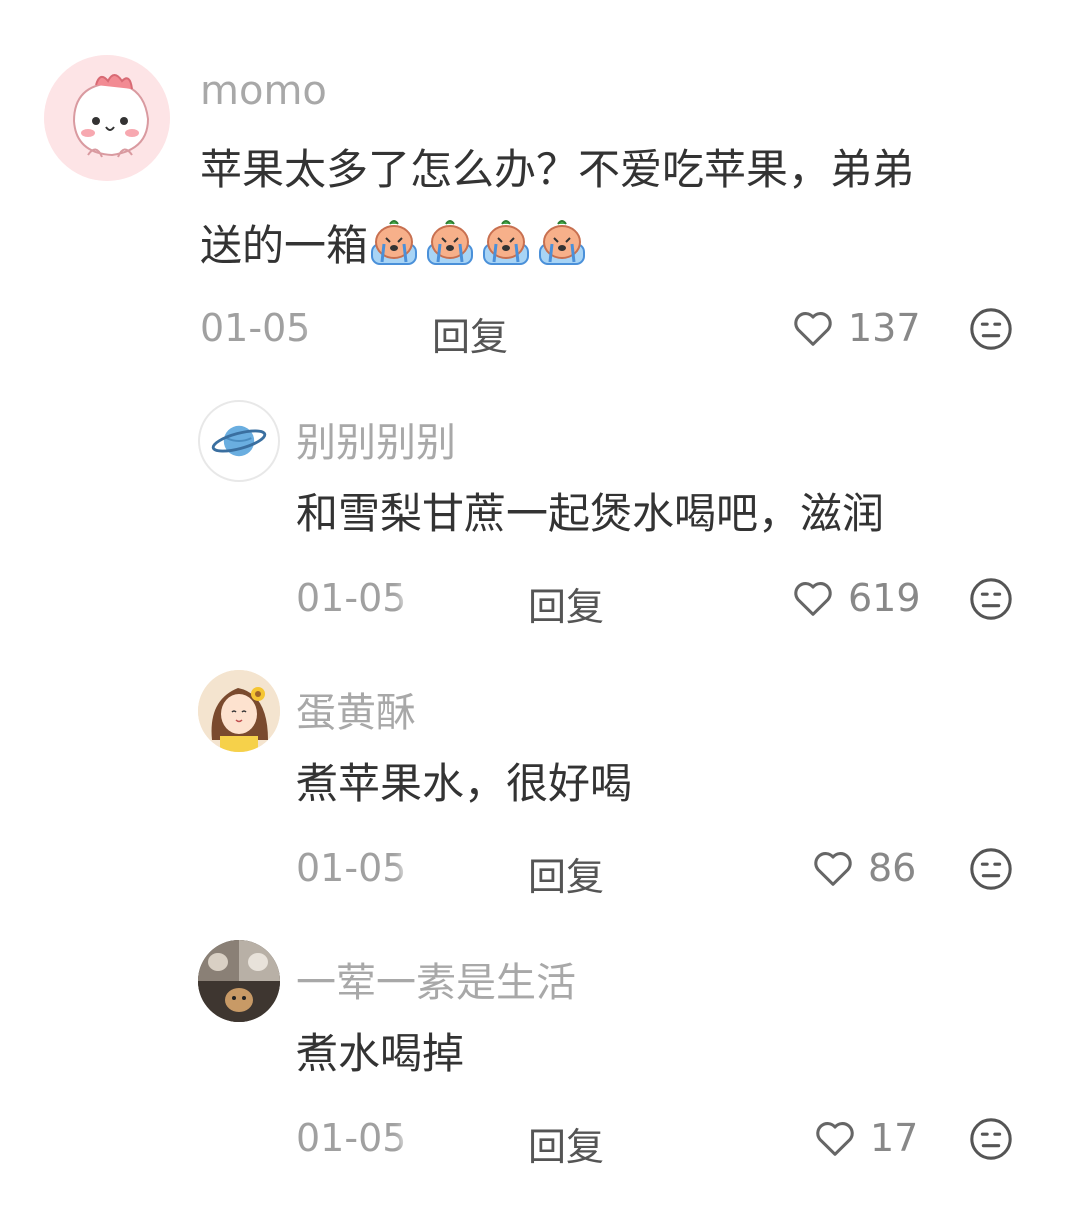  Describe the element at coordinates (615, 246) in the screenshot. I see `comment-text-line: 送的一箱` at that location.